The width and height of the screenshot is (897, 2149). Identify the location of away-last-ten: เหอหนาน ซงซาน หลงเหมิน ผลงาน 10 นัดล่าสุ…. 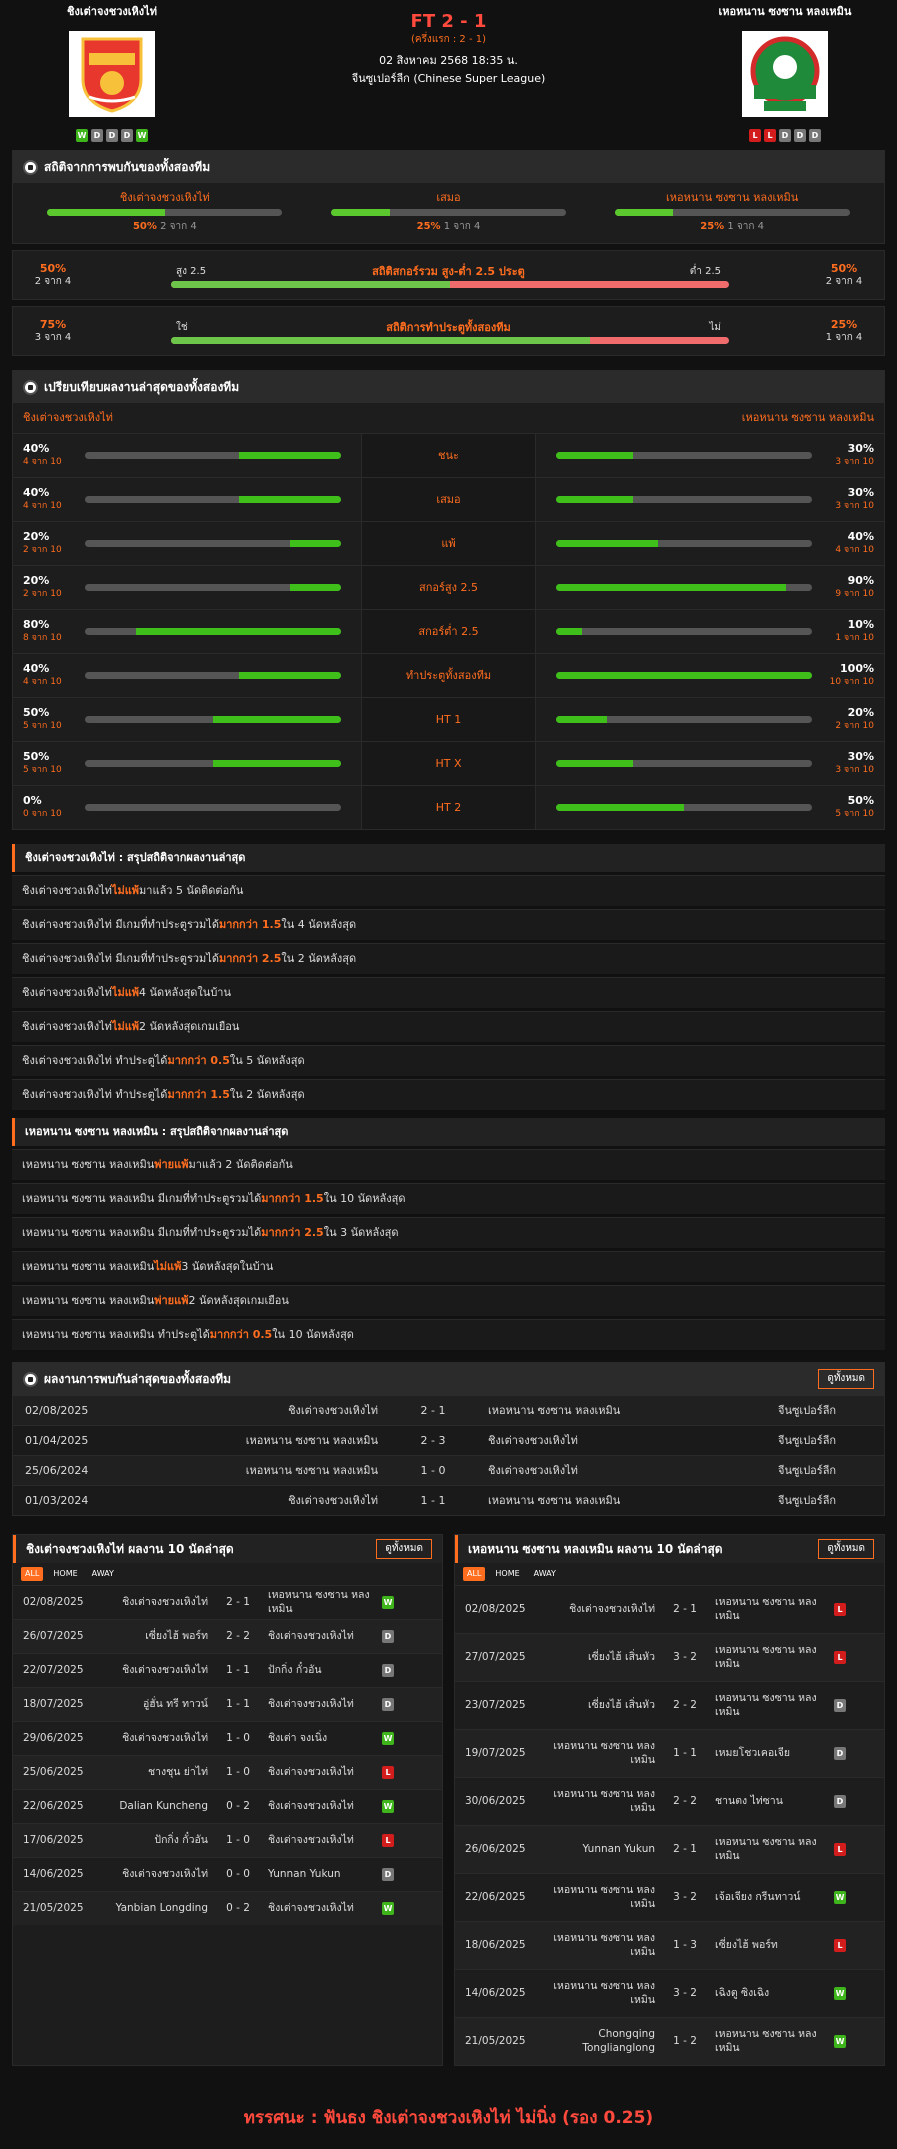
(669, 1800).